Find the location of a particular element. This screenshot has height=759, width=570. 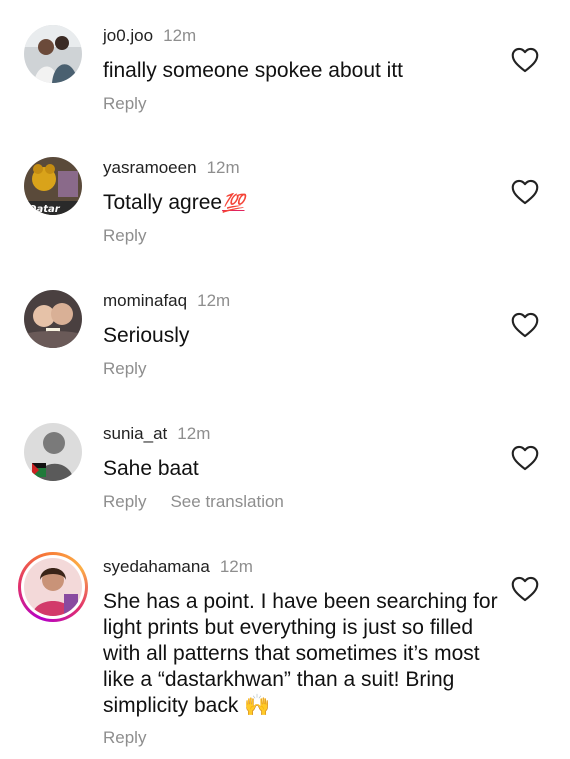

comment-meta: mominafaq 12m is located at coordinates (166, 301).